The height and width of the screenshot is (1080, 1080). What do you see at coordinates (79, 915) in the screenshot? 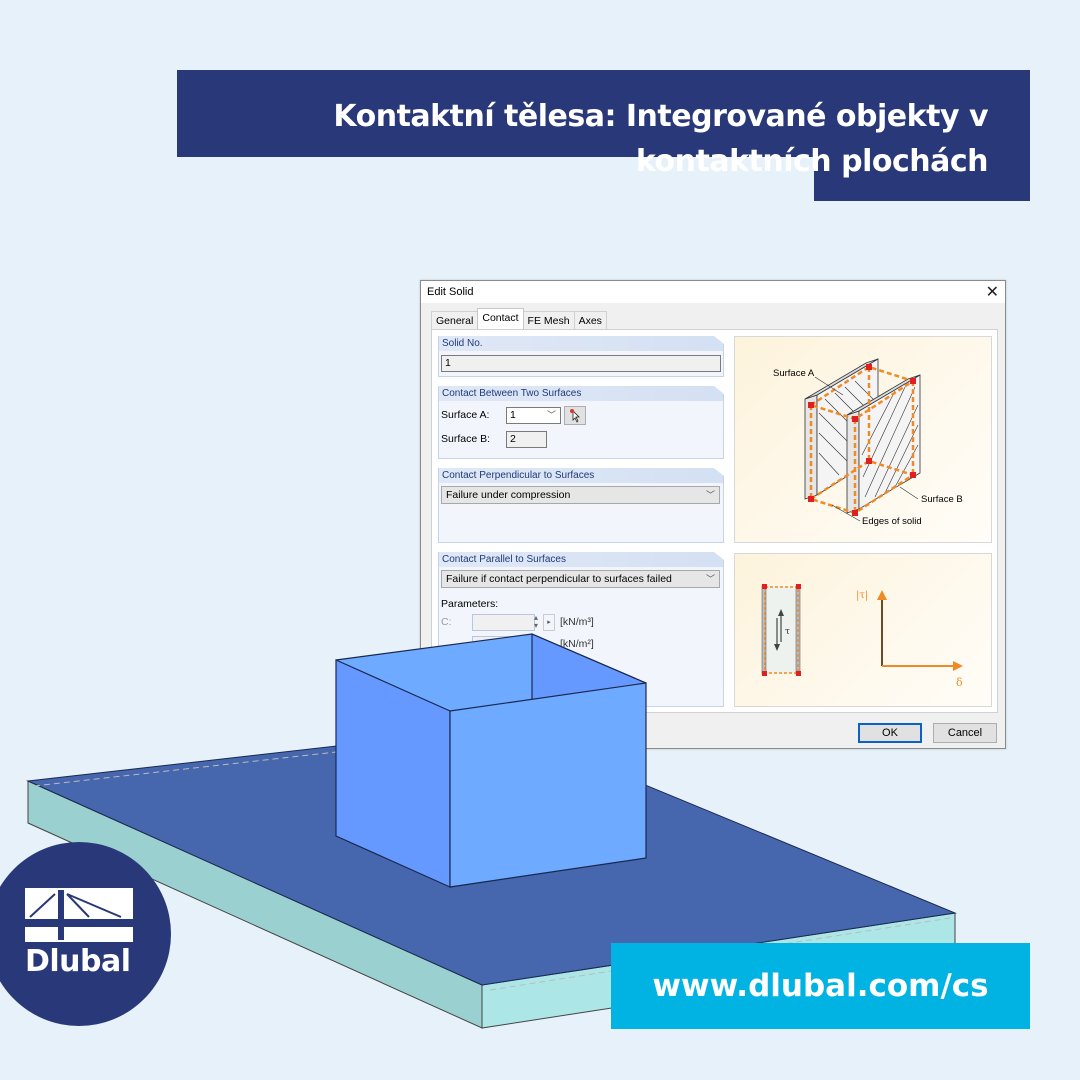
I see `bridge-logo-icon` at bounding box center [79, 915].